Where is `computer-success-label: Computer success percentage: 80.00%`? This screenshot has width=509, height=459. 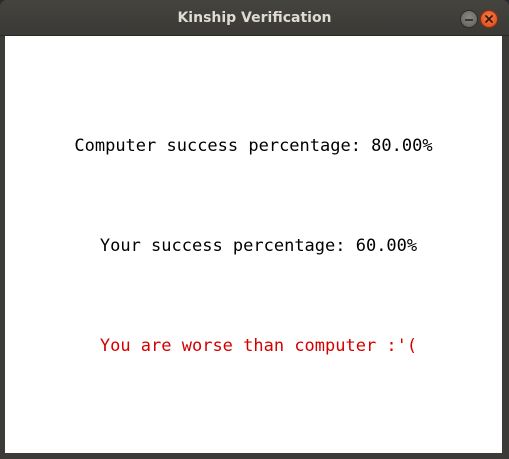
computer-success-label: Computer success percentage: 80.00% is located at coordinates (253, 146).